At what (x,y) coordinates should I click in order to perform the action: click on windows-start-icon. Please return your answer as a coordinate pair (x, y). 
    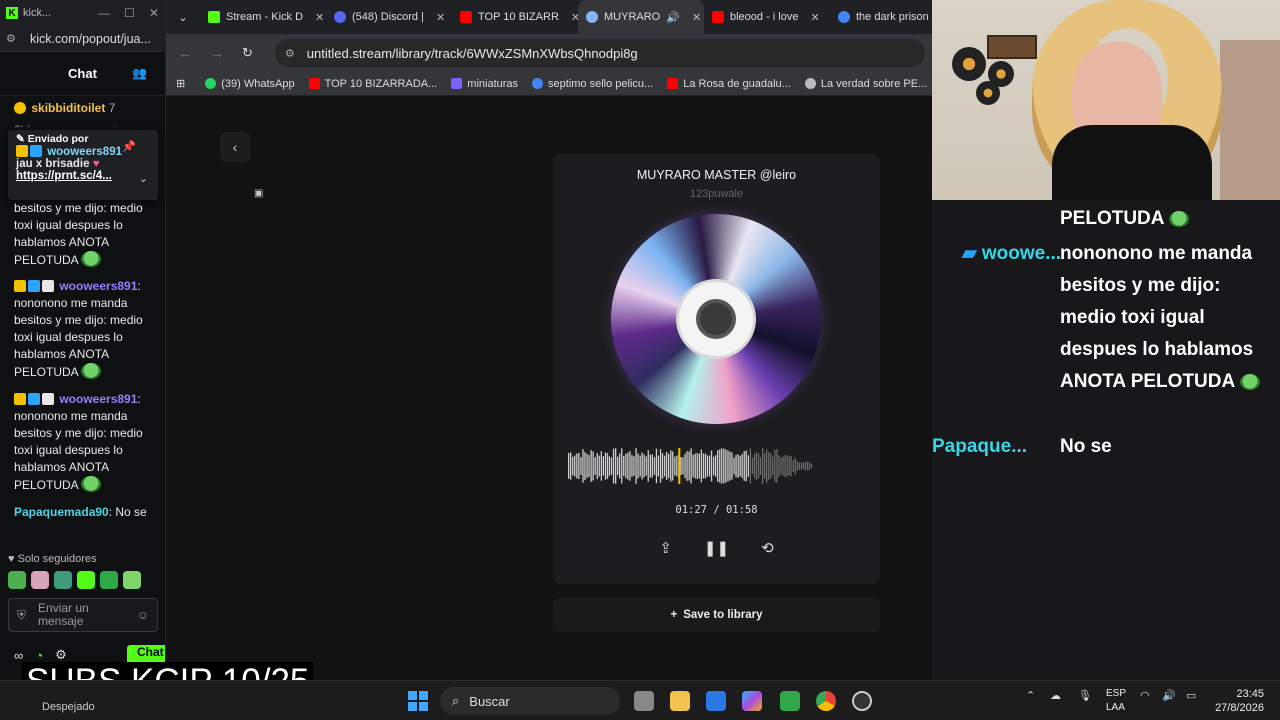
    Looking at the image, I should click on (418, 701).